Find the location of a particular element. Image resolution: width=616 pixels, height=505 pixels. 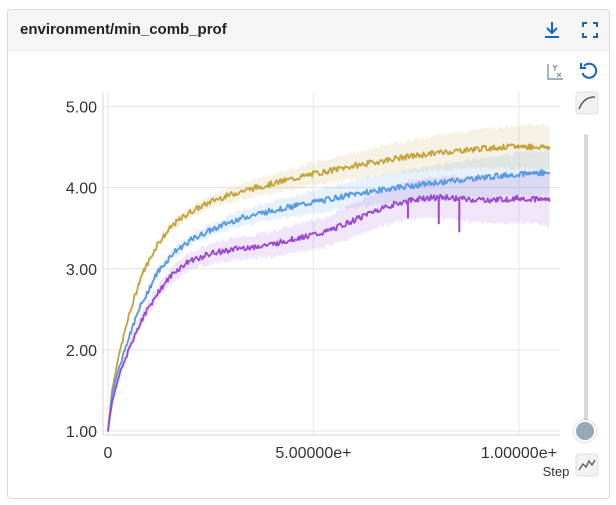

y-tick-label: 1.00 is located at coordinates (81, 432).